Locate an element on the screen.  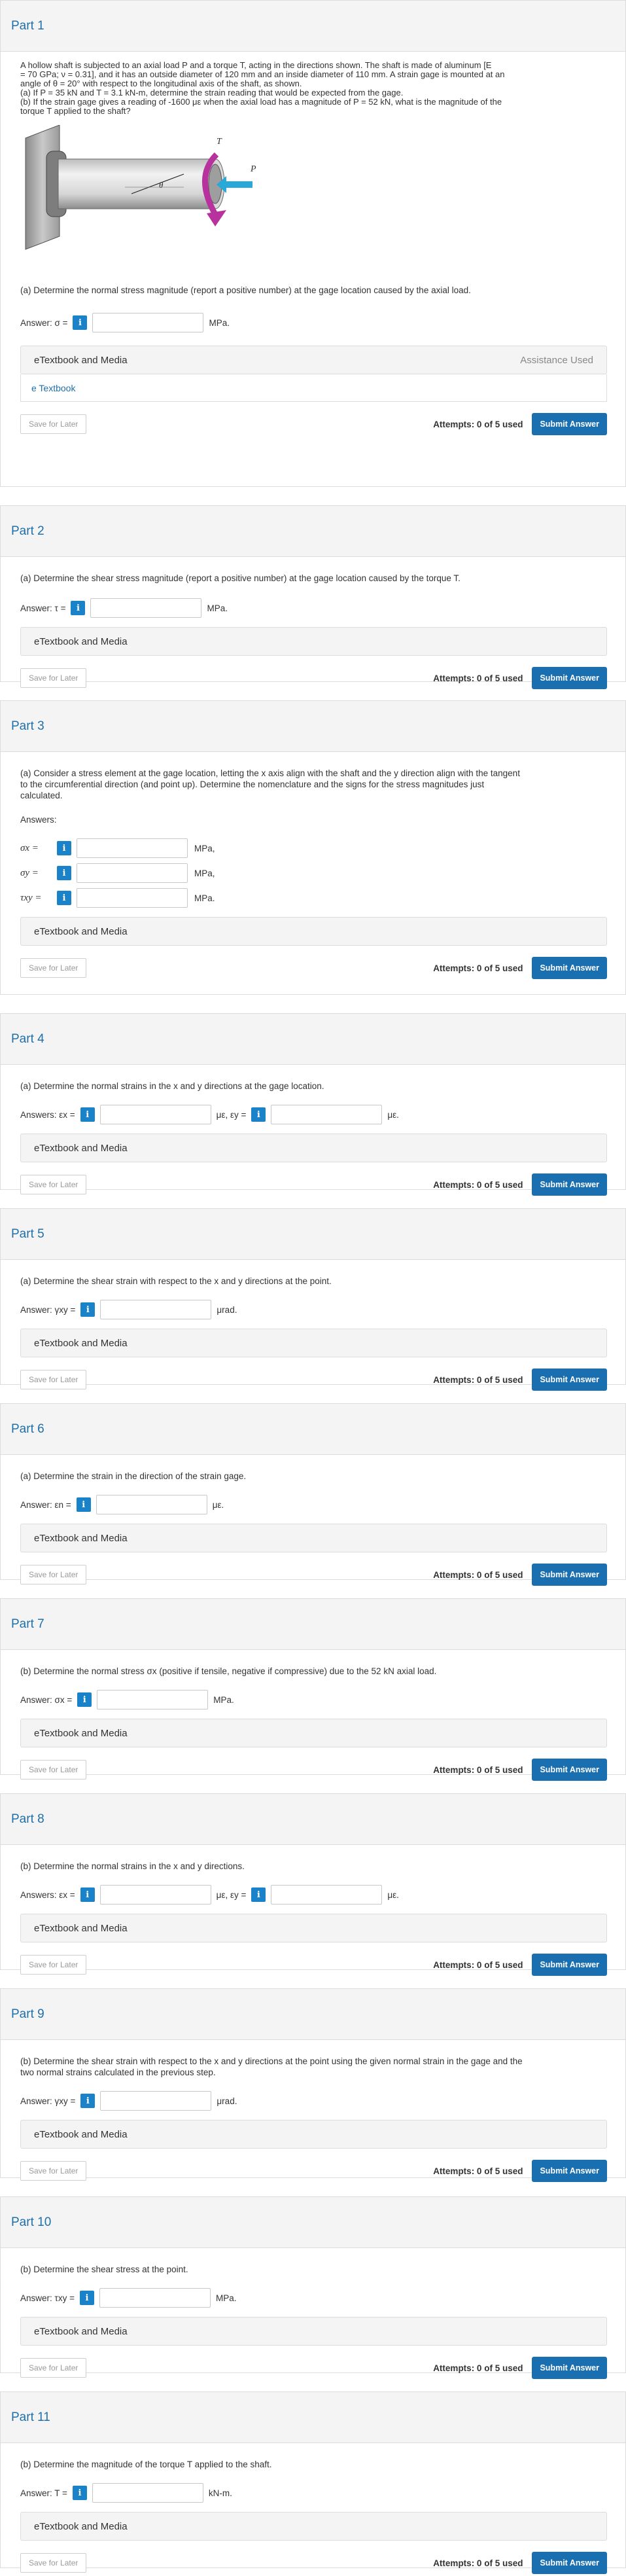
part-header: Part 1 is located at coordinates (313, 26).